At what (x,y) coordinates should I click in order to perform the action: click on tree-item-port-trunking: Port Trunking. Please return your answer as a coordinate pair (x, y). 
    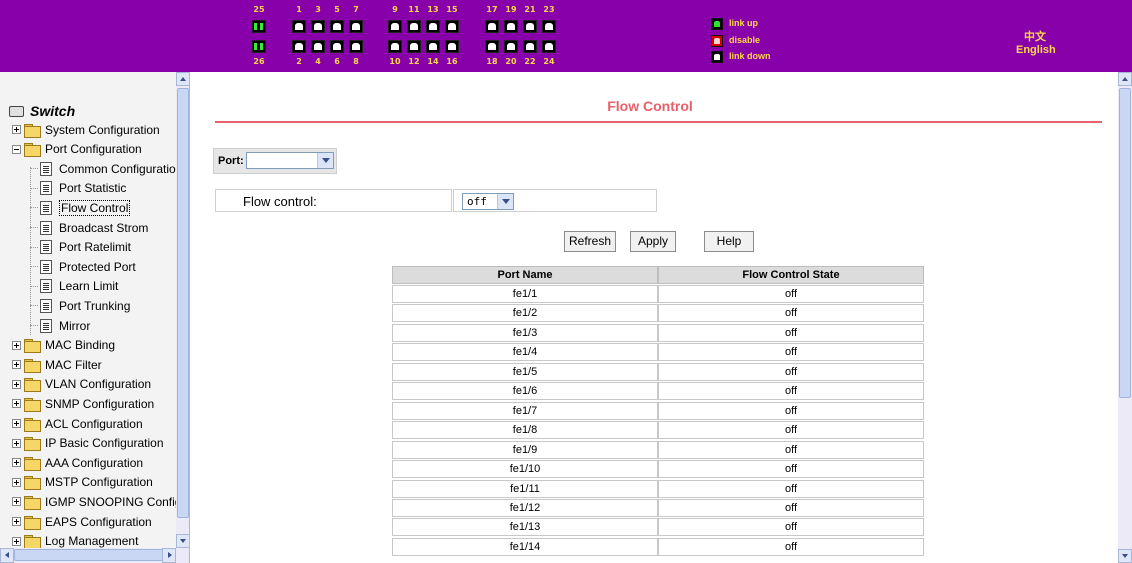
    Looking at the image, I should click on (85, 305).